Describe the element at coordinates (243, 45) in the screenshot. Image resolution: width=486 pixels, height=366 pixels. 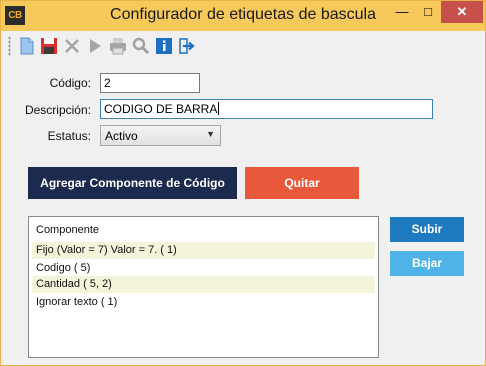
I see `toolbar` at that location.